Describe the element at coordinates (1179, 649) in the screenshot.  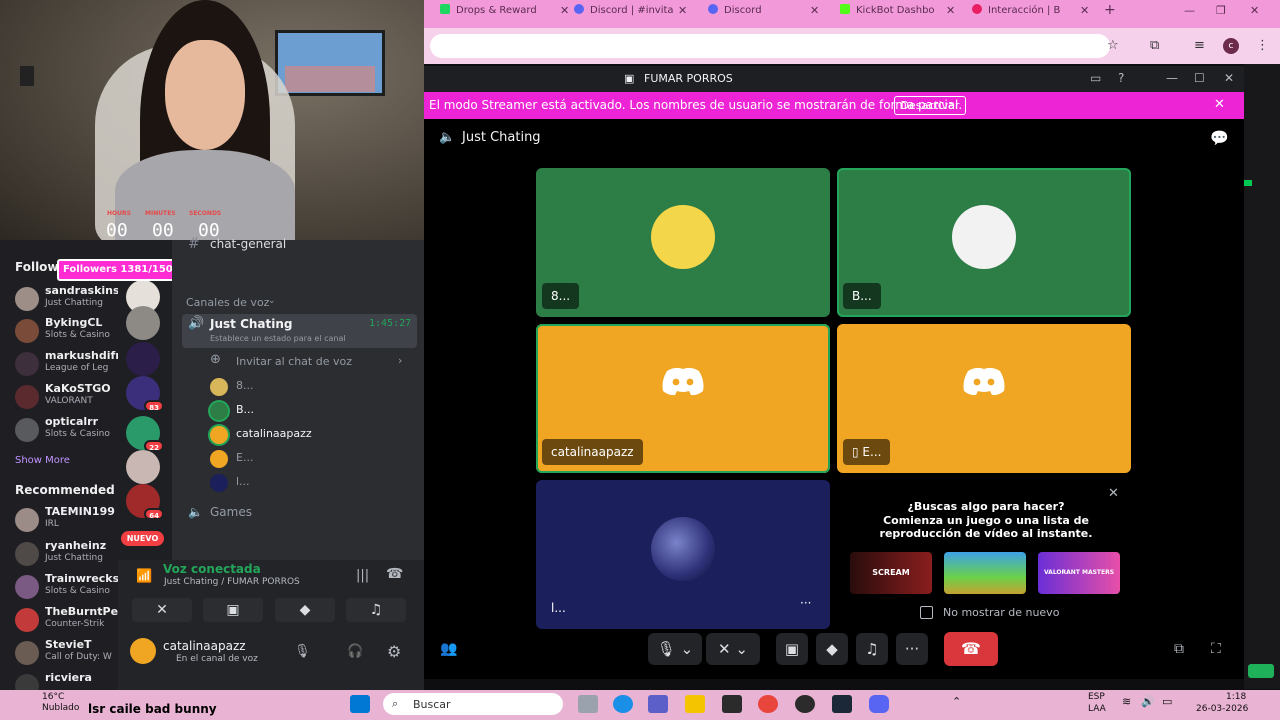
I see `pop-out-icon: ⧉` at that location.